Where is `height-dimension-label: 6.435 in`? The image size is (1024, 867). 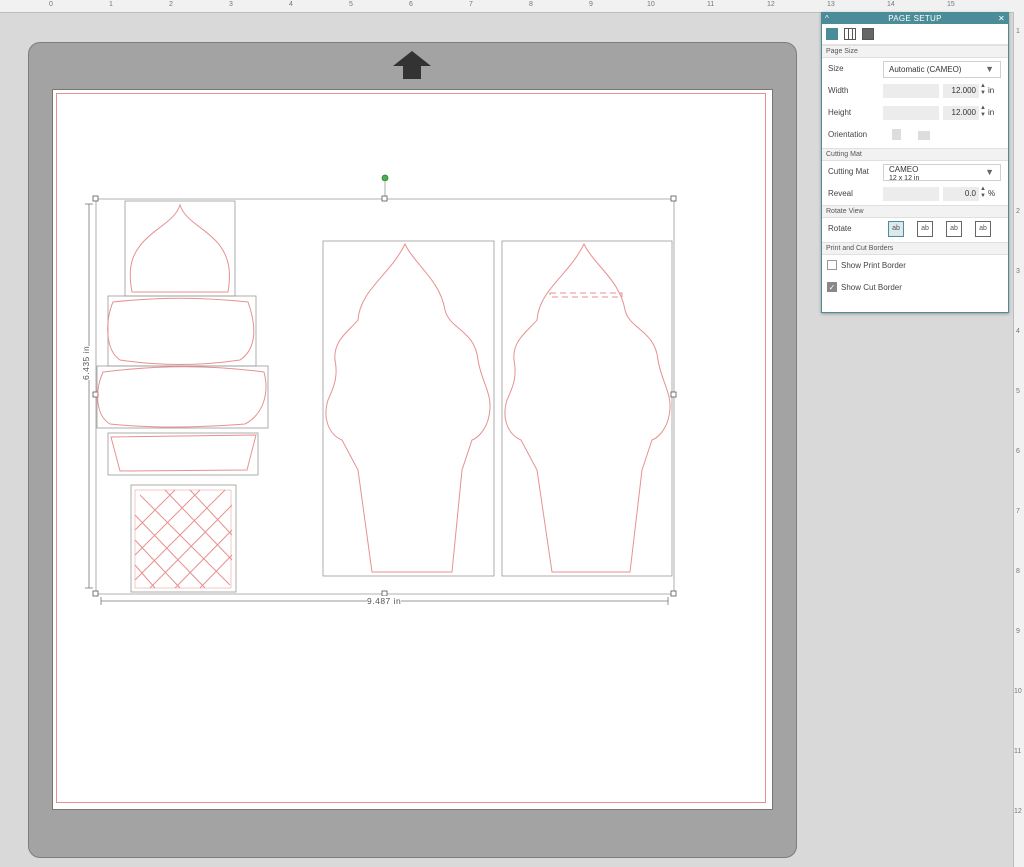 height-dimension-label: 6.435 in is located at coordinates (86, 362).